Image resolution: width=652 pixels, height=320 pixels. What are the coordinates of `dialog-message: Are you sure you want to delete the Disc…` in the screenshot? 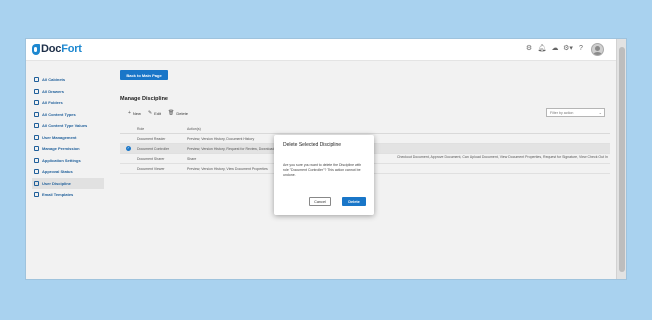 It's located at (322, 170).